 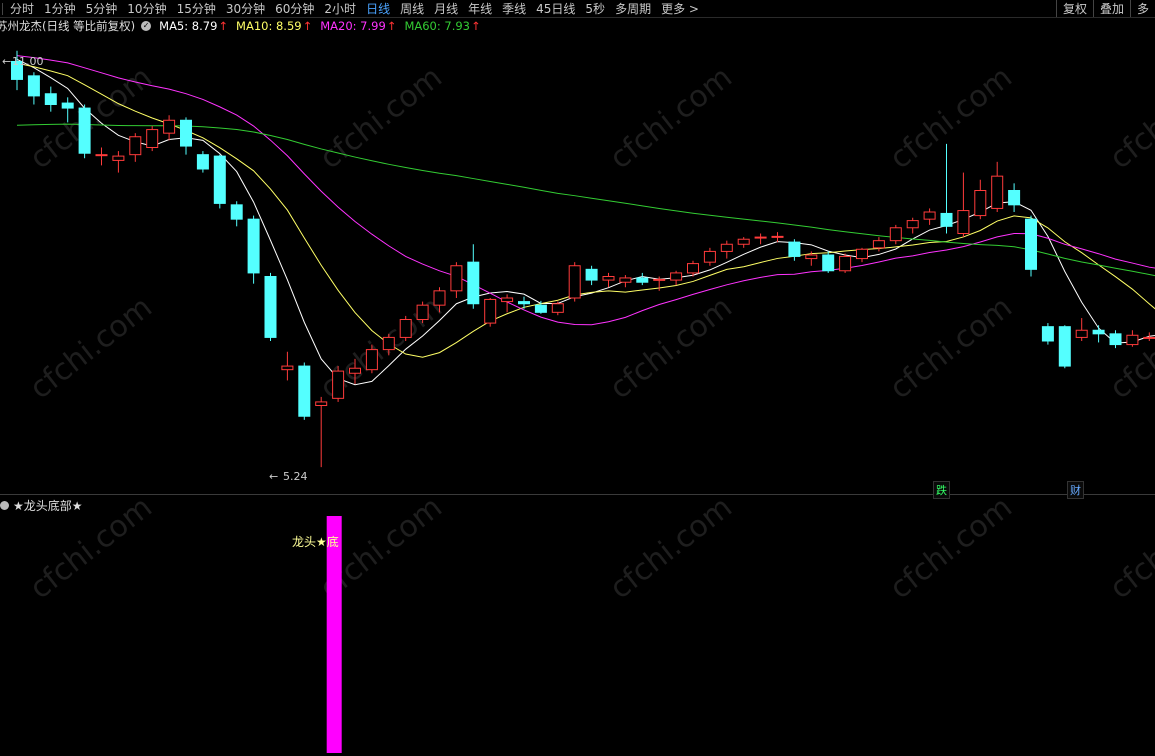 What do you see at coordinates (358, 26) in the screenshot?
I see `ma20-value: MA20: 7.99↑` at bounding box center [358, 26].